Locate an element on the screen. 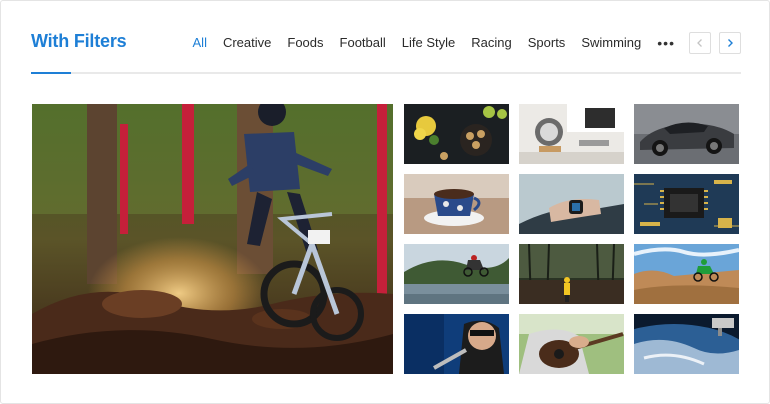 Image resolution: width=770 pixels, height=404 pixels. filter-sports: Sports is located at coordinates (547, 43).